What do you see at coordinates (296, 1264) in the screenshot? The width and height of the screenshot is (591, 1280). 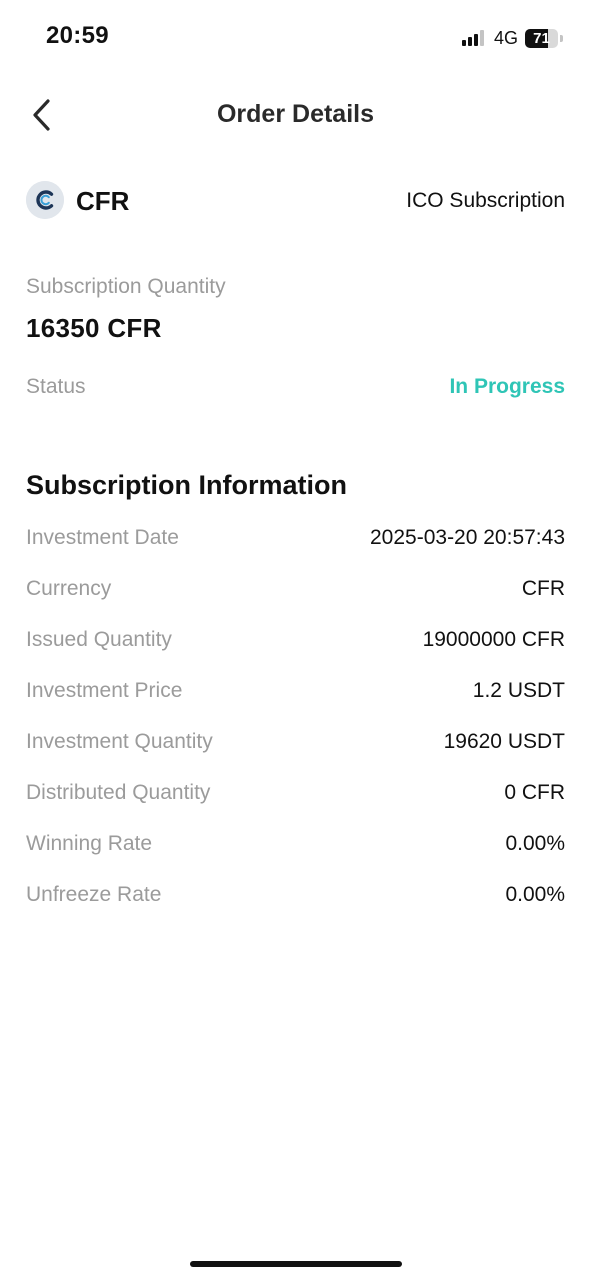 I see `home-indicator` at bounding box center [296, 1264].